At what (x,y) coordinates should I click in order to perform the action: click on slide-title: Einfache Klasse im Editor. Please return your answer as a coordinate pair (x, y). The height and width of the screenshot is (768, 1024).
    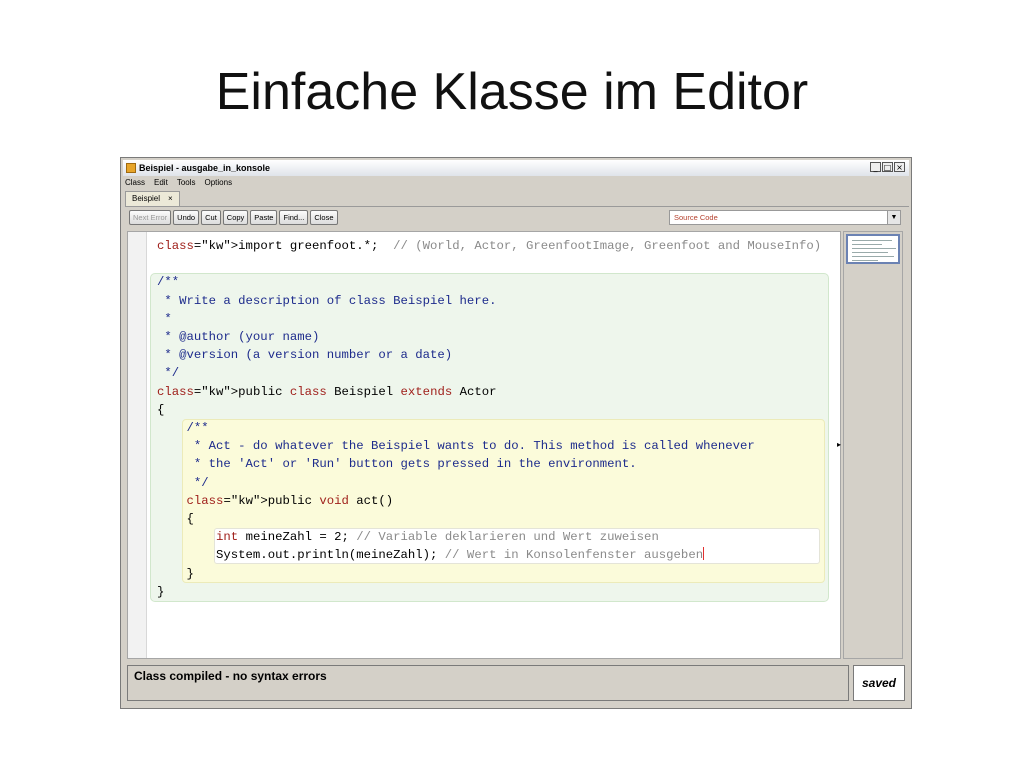
    Looking at the image, I should click on (512, 92).